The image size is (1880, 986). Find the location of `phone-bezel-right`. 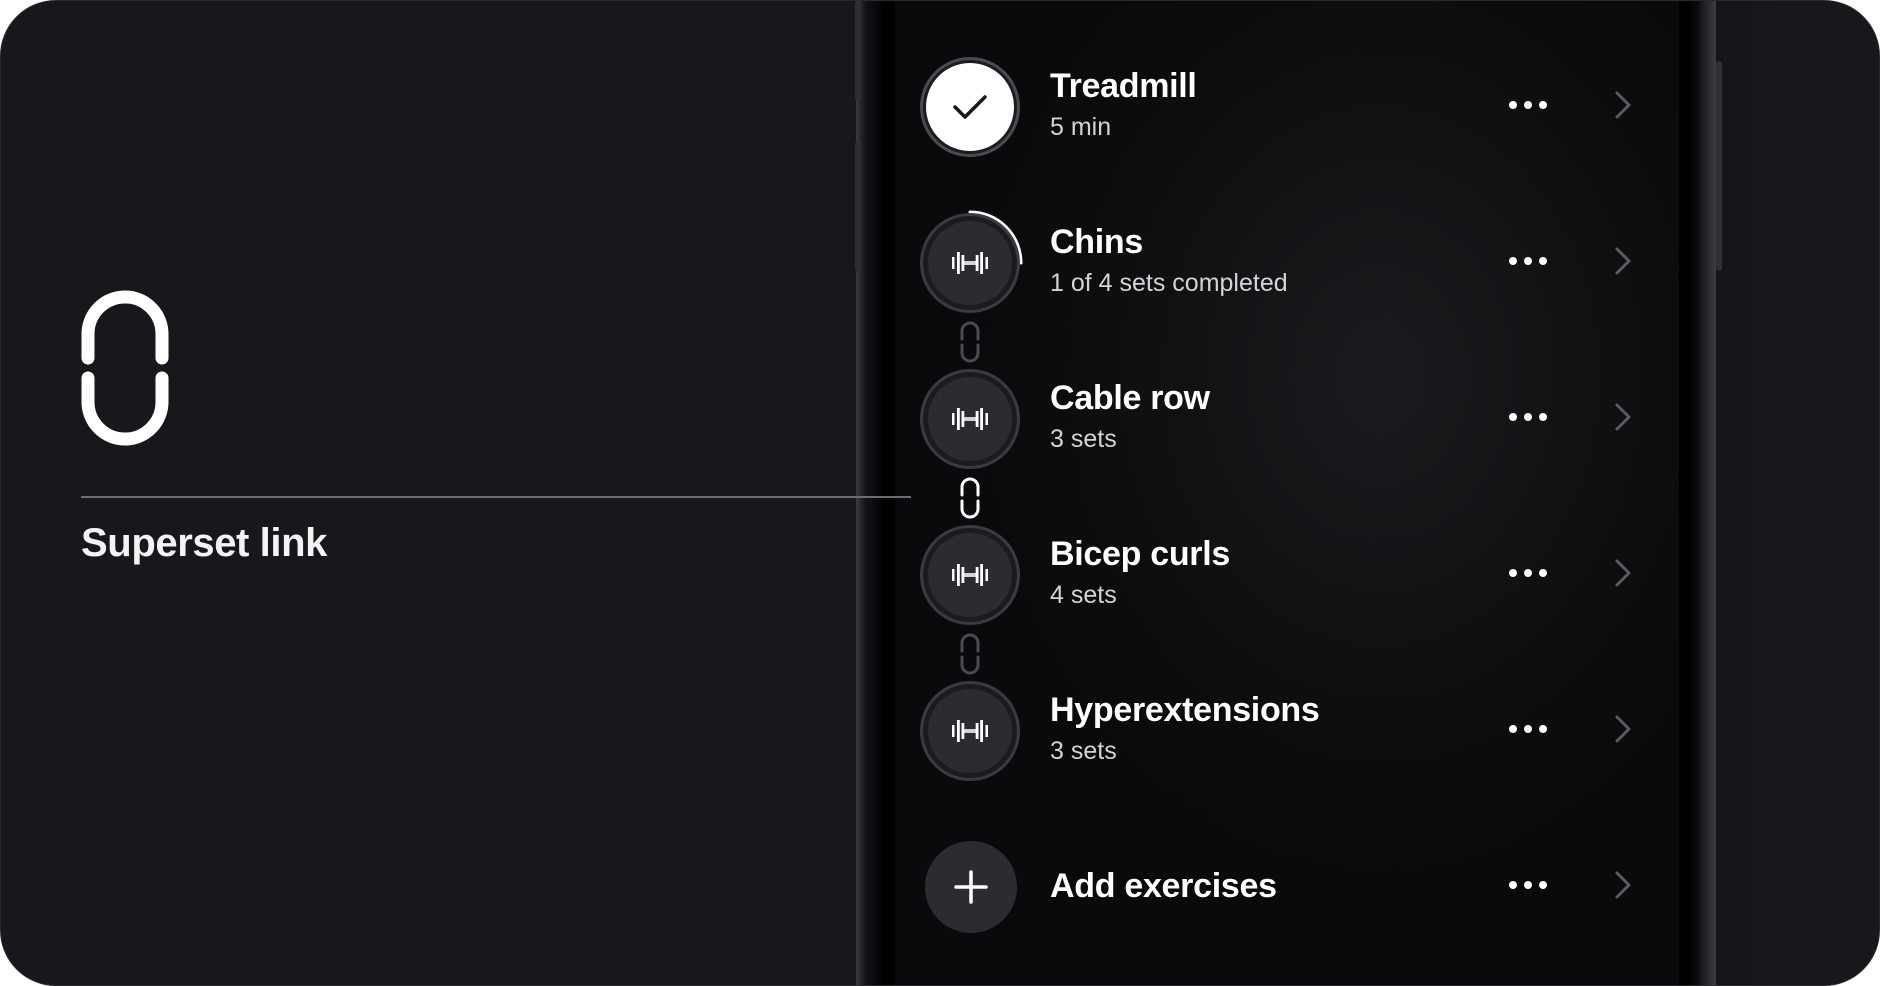

phone-bezel-right is located at coordinates (1797, 493).